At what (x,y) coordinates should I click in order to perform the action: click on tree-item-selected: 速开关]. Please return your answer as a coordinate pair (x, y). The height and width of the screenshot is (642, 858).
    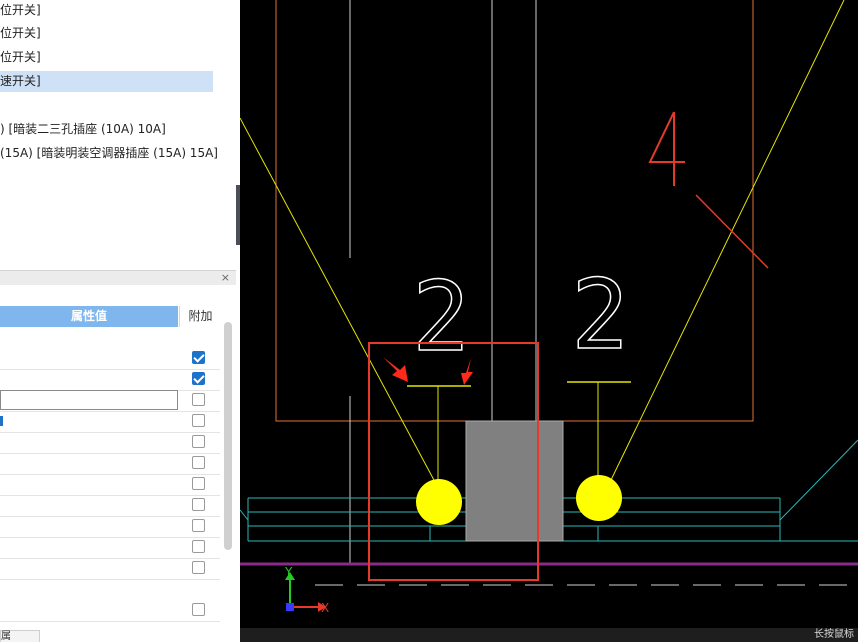
    Looking at the image, I should click on (106, 81).